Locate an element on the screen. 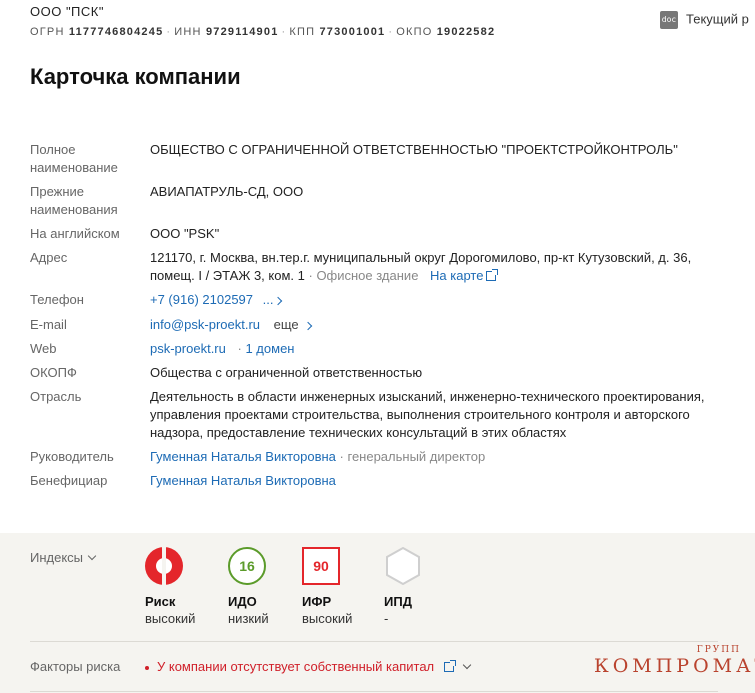 The image size is (755, 693). ipd-index-level: - is located at coordinates (386, 618).